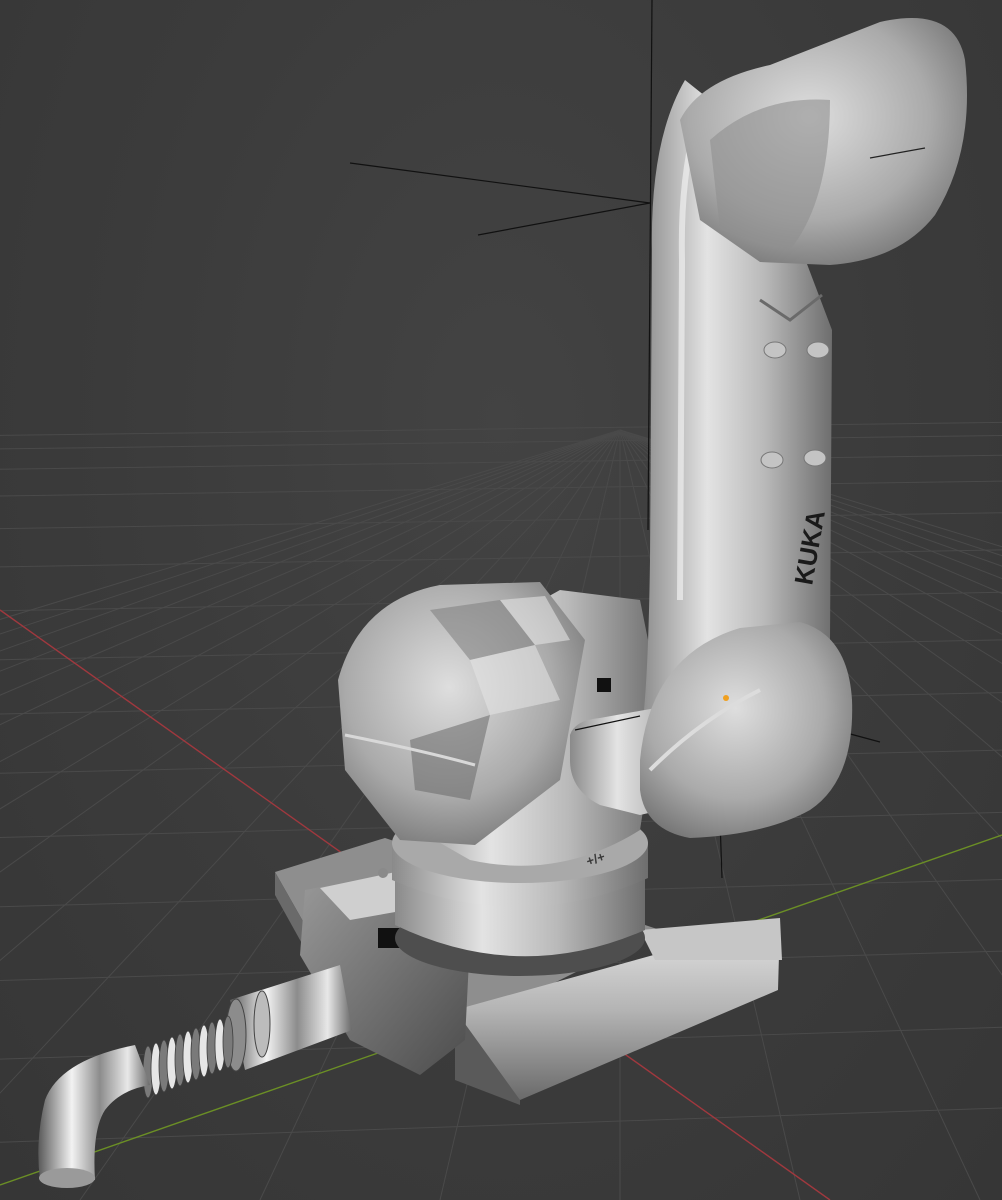 Image resolution: width=1002 pixels, height=1200 pixels. What do you see at coordinates (823, 141) in the screenshot?
I see `wrist-head` at bounding box center [823, 141].